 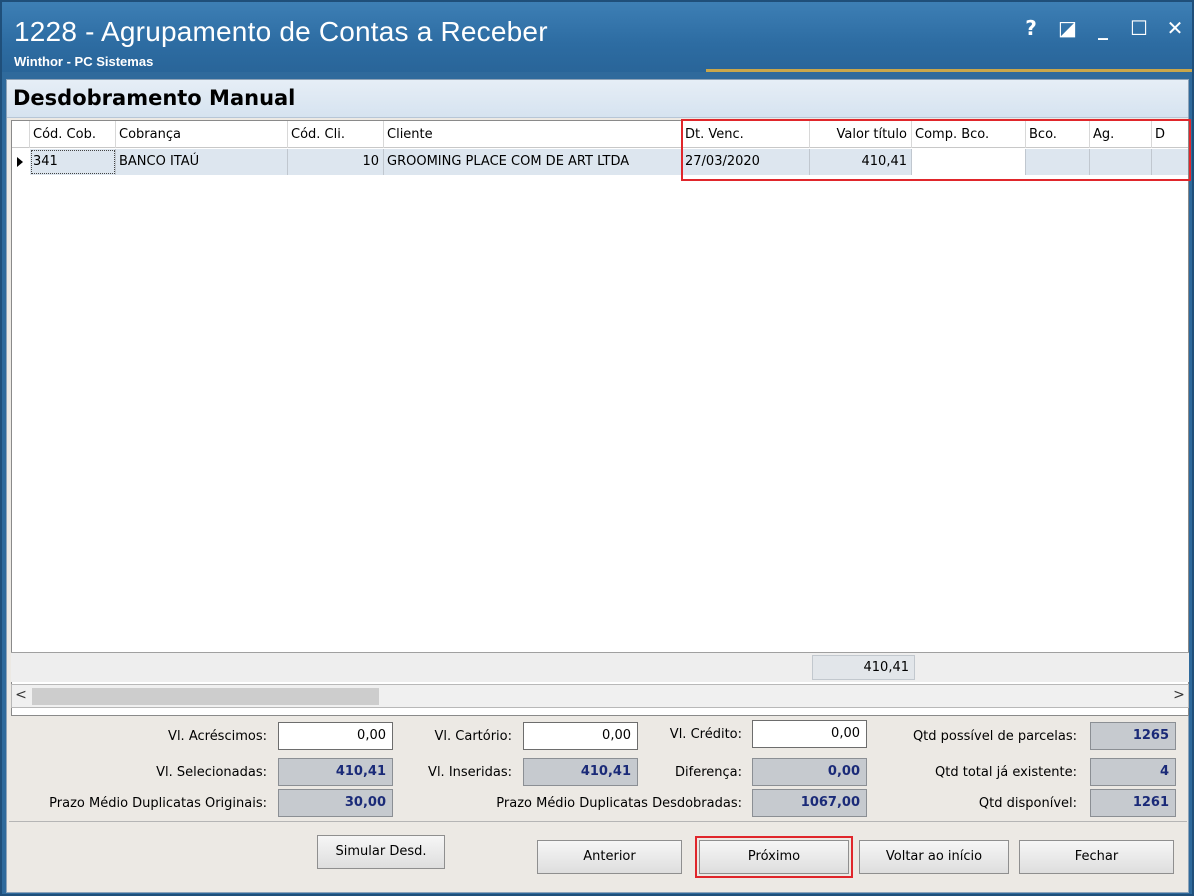 What do you see at coordinates (708, 772) in the screenshot?
I see `diferenca-label: Diferença:` at bounding box center [708, 772].